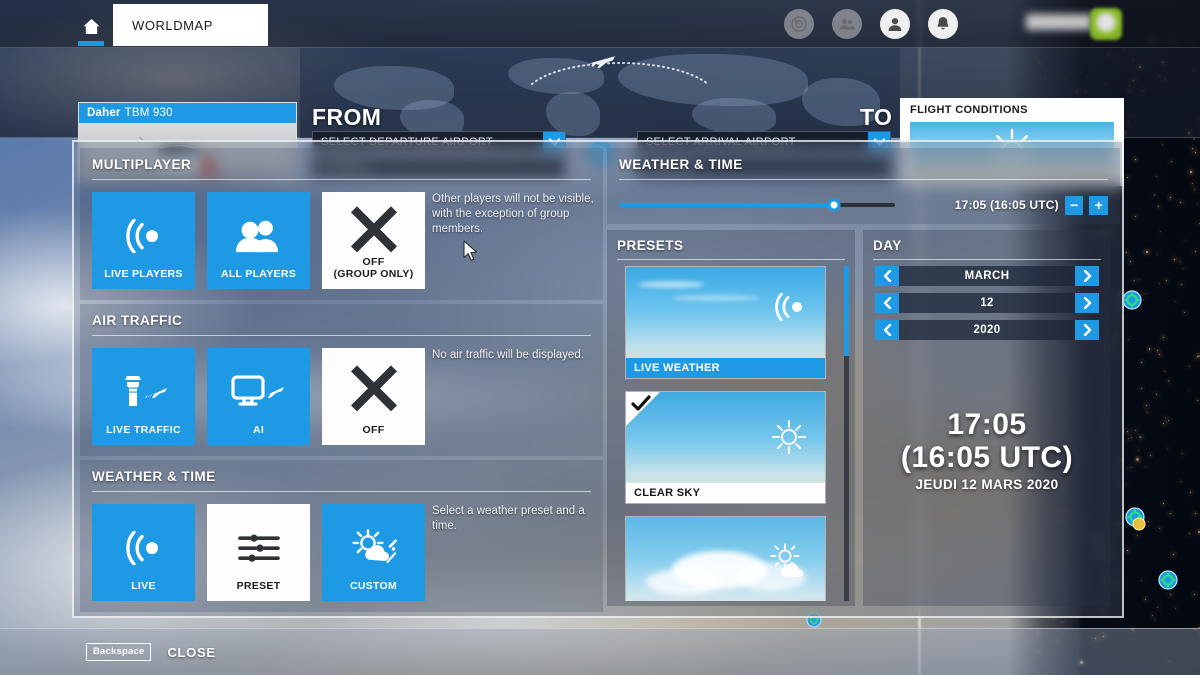  I want to click on home-active-underline, so click(91, 43).